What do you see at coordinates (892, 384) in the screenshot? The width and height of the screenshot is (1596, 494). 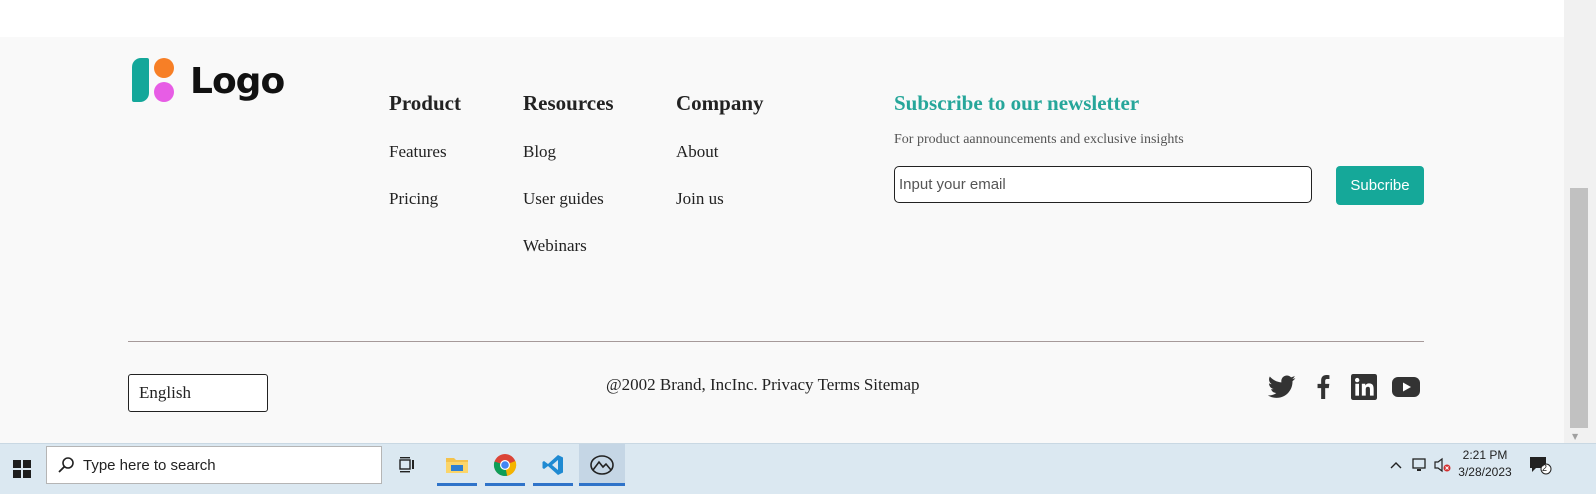 I see `sitemap-link: Sitemap` at bounding box center [892, 384].